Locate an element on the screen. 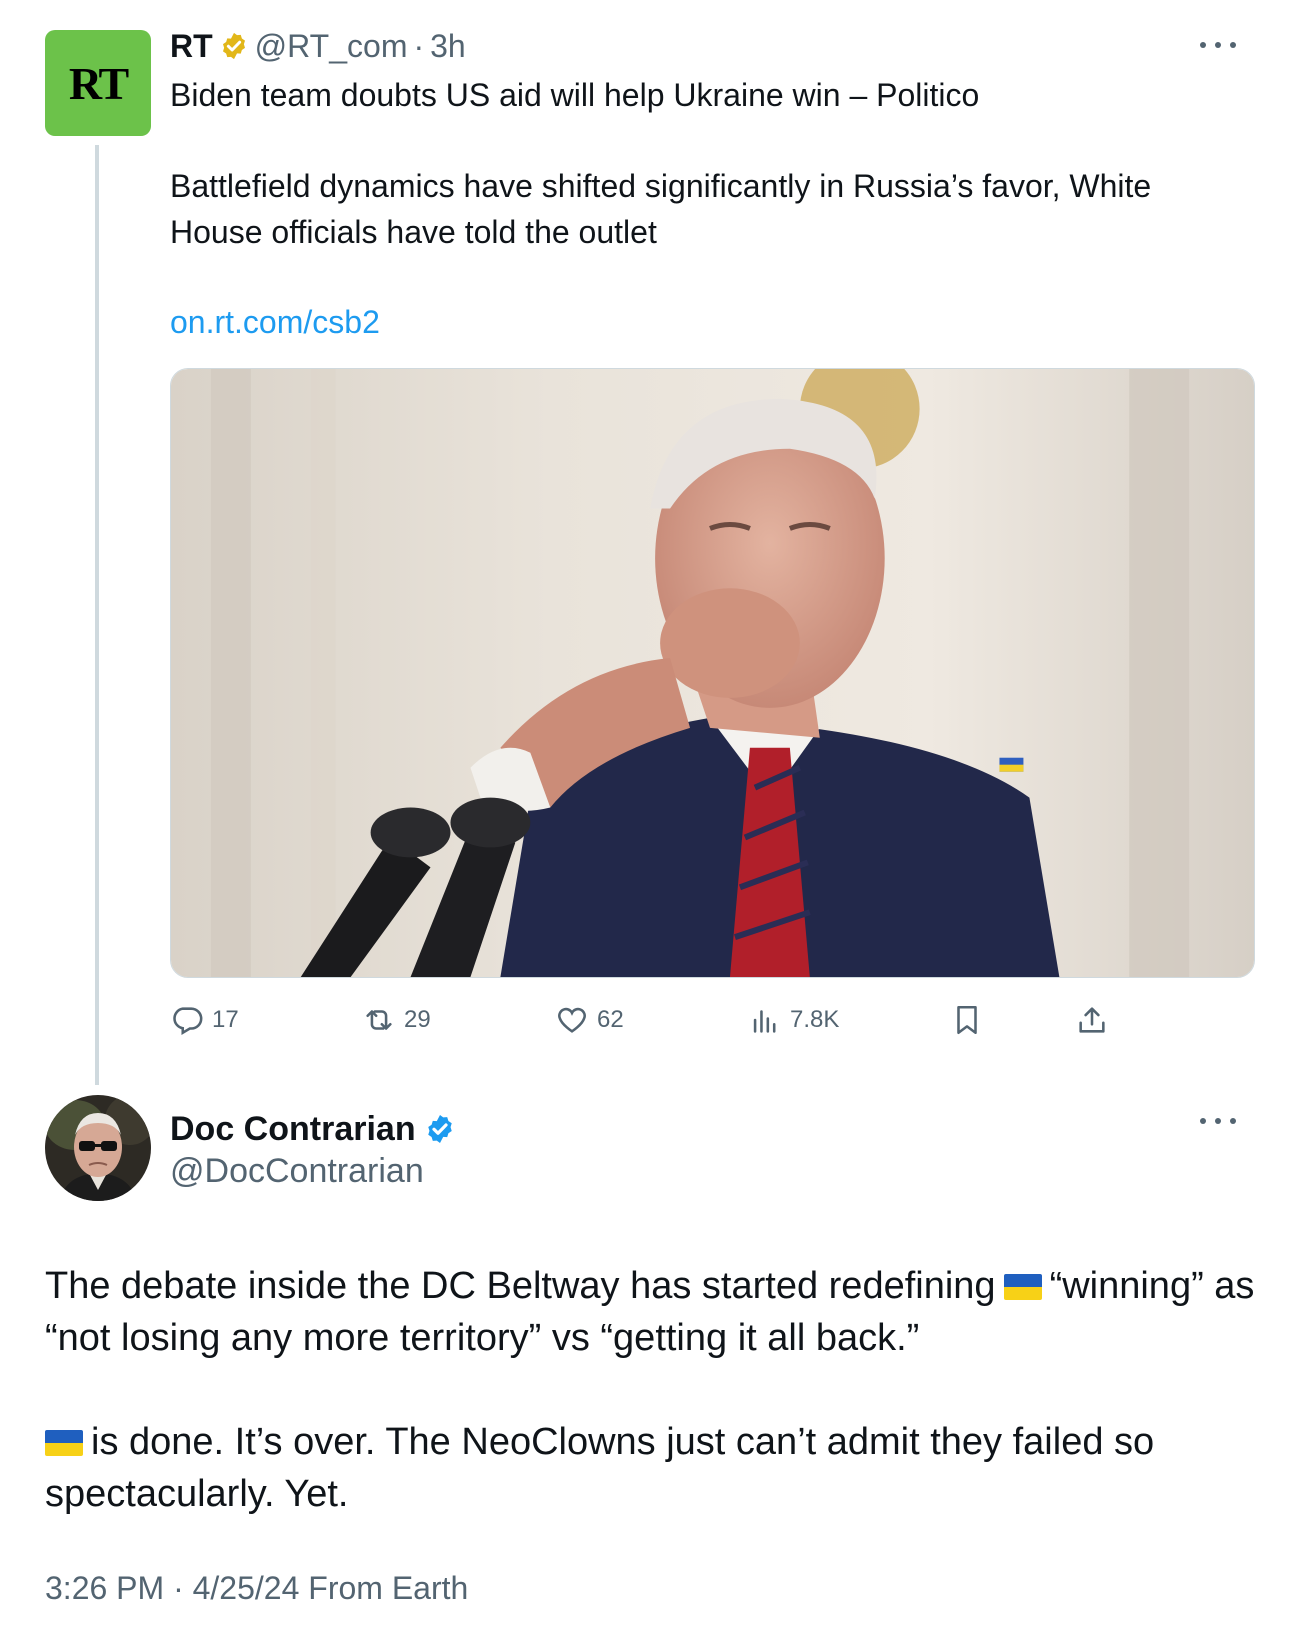 This screenshot has width=1303, height=1638. views-chart-icon is located at coordinates (764, 1021).